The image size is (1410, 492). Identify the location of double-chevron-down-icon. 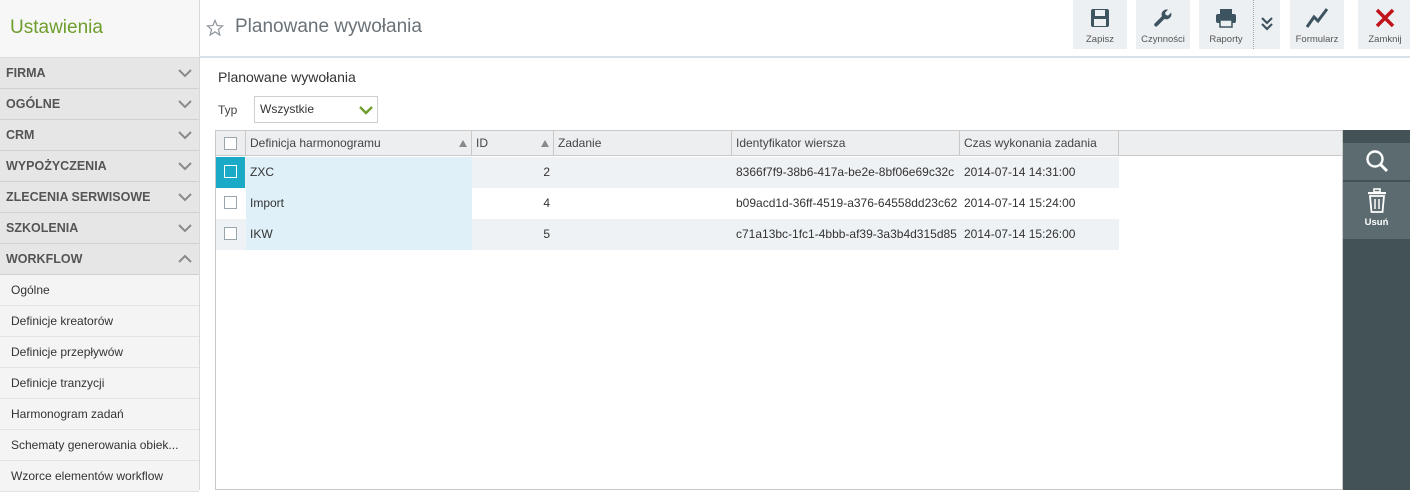
(1267, 24).